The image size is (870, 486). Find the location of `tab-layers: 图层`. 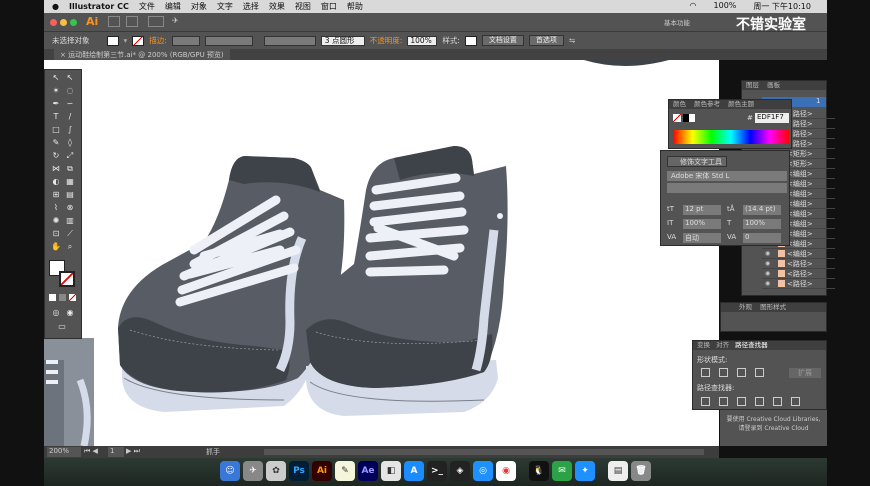

tab-layers: 图层 is located at coordinates (752, 85).